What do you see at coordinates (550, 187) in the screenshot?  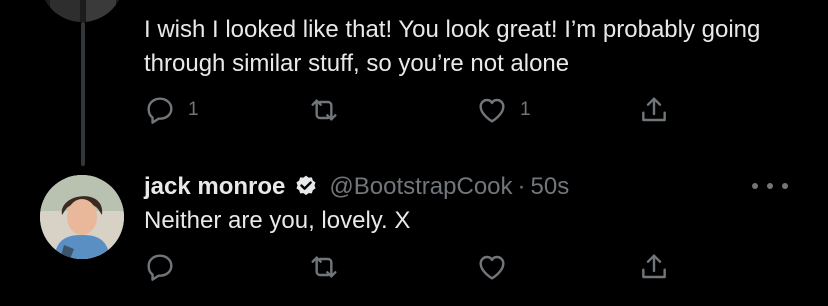 I see `tweet-timestamp: 50s` at bounding box center [550, 187].